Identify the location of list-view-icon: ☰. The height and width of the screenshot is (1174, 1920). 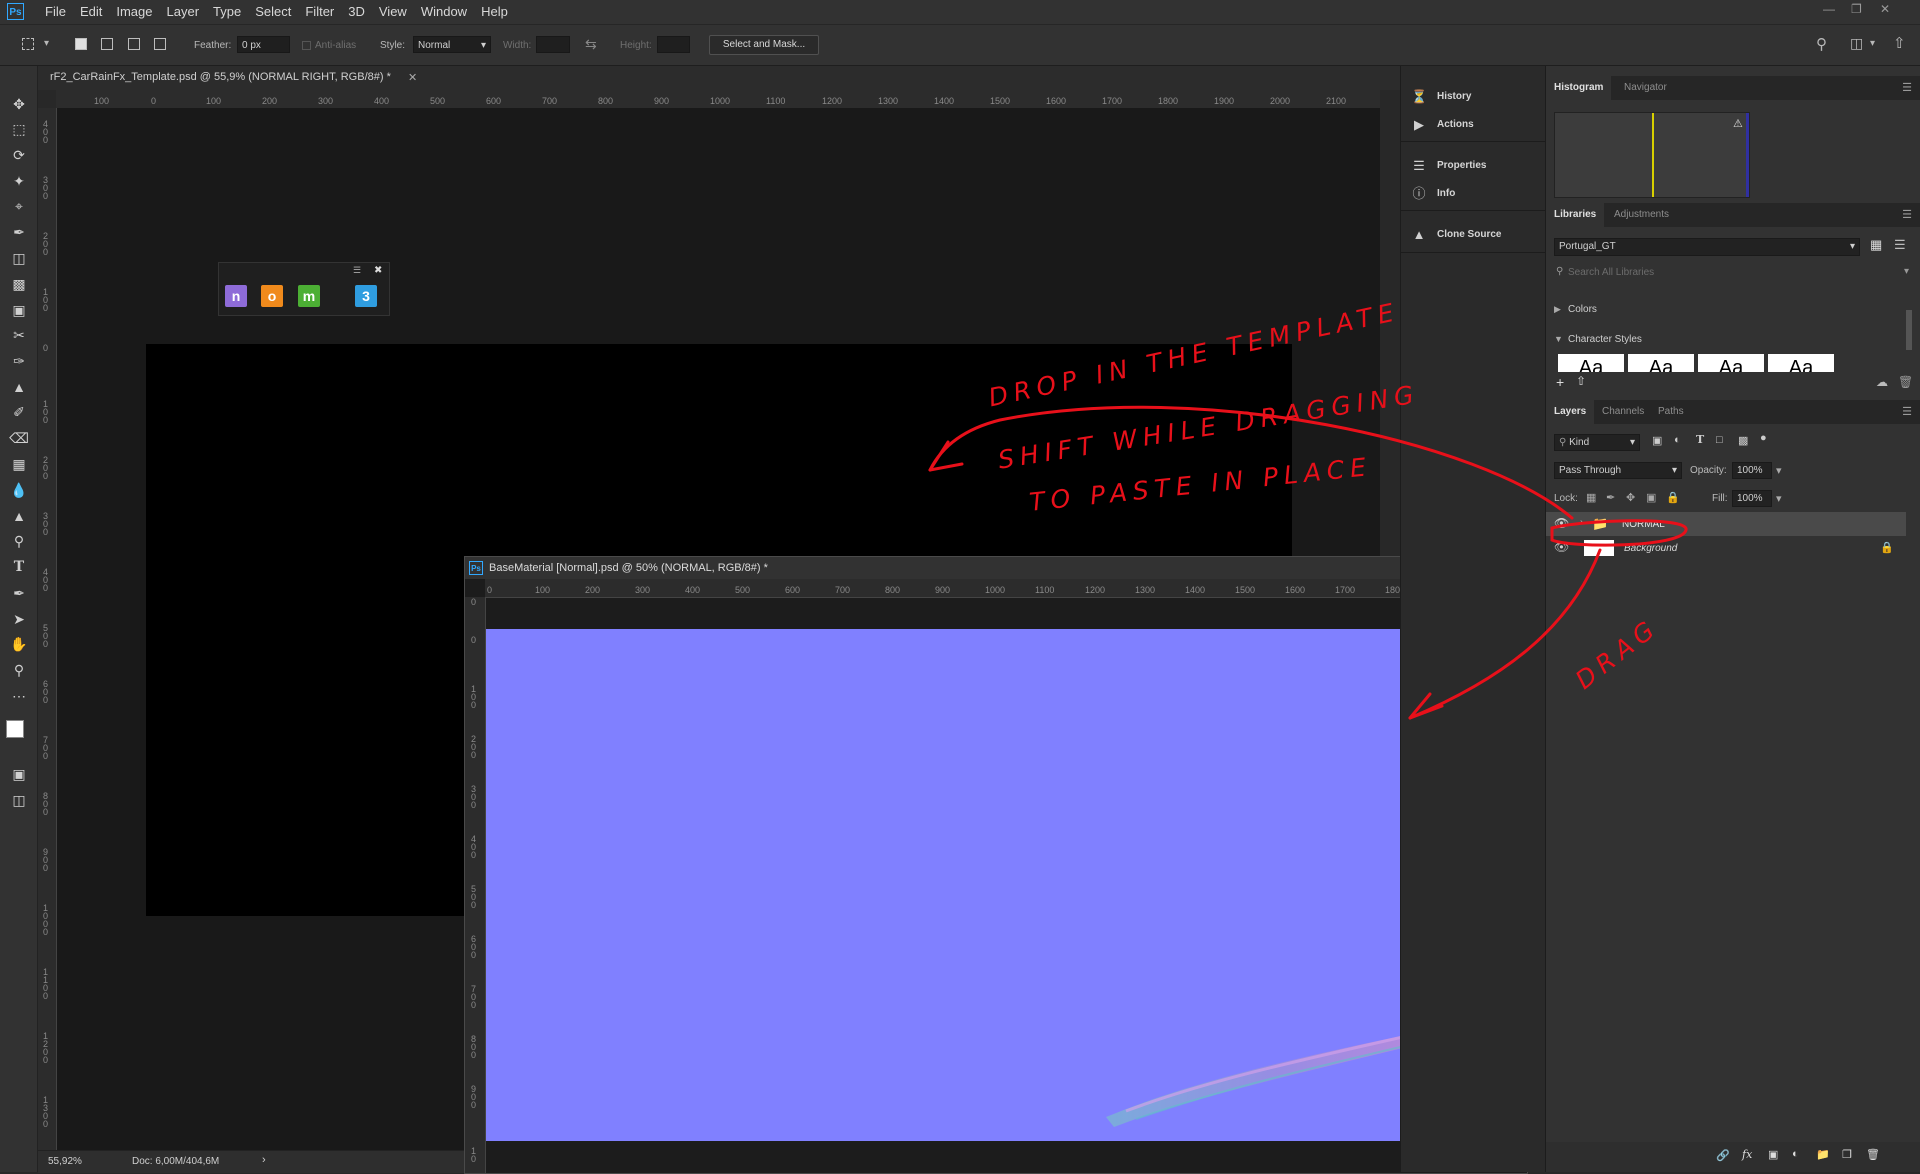
(1900, 245).